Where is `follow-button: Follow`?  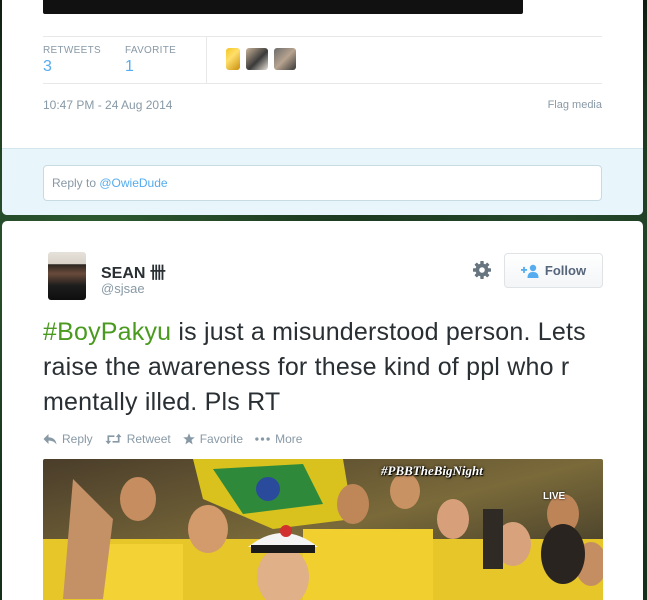 follow-button: Follow is located at coordinates (553, 270).